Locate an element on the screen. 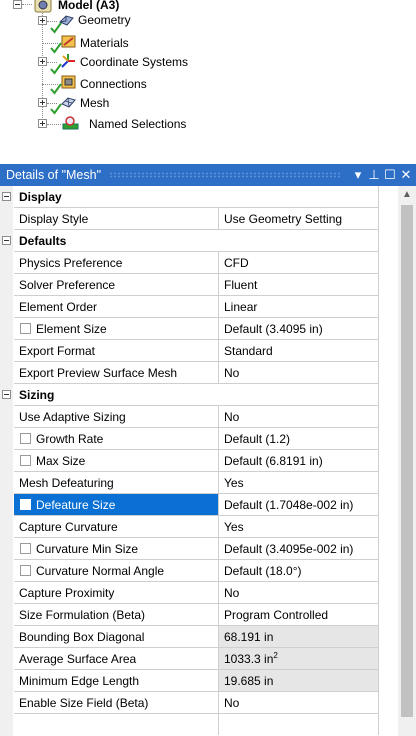 This screenshot has height=736, width=416. property-value: Default (1.7048e-002 in) is located at coordinates (286, 505).